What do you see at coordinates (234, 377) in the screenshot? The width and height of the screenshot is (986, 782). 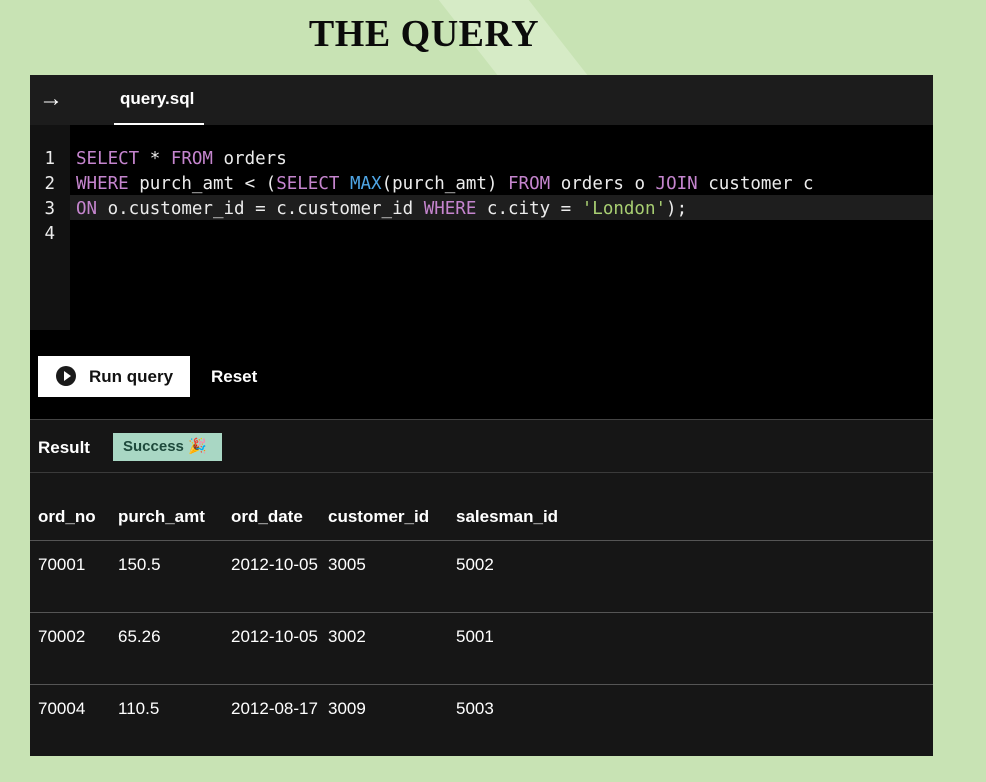 I see `reset-button: Reset` at bounding box center [234, 377].